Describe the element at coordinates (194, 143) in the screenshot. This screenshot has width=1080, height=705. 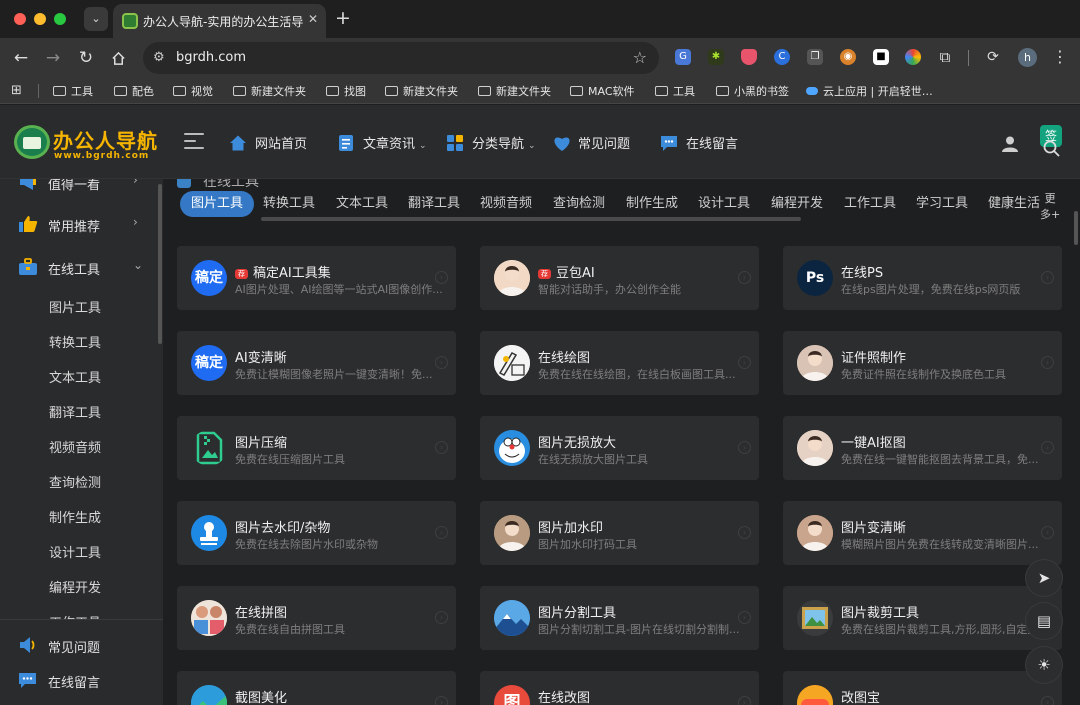
I see `menu-toggle-icon` at that location.